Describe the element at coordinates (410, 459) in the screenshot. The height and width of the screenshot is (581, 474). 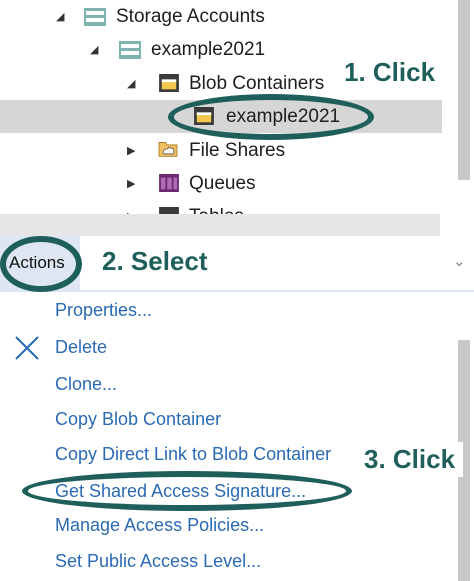
I see `annotation-step3: 3. Click` at that location.